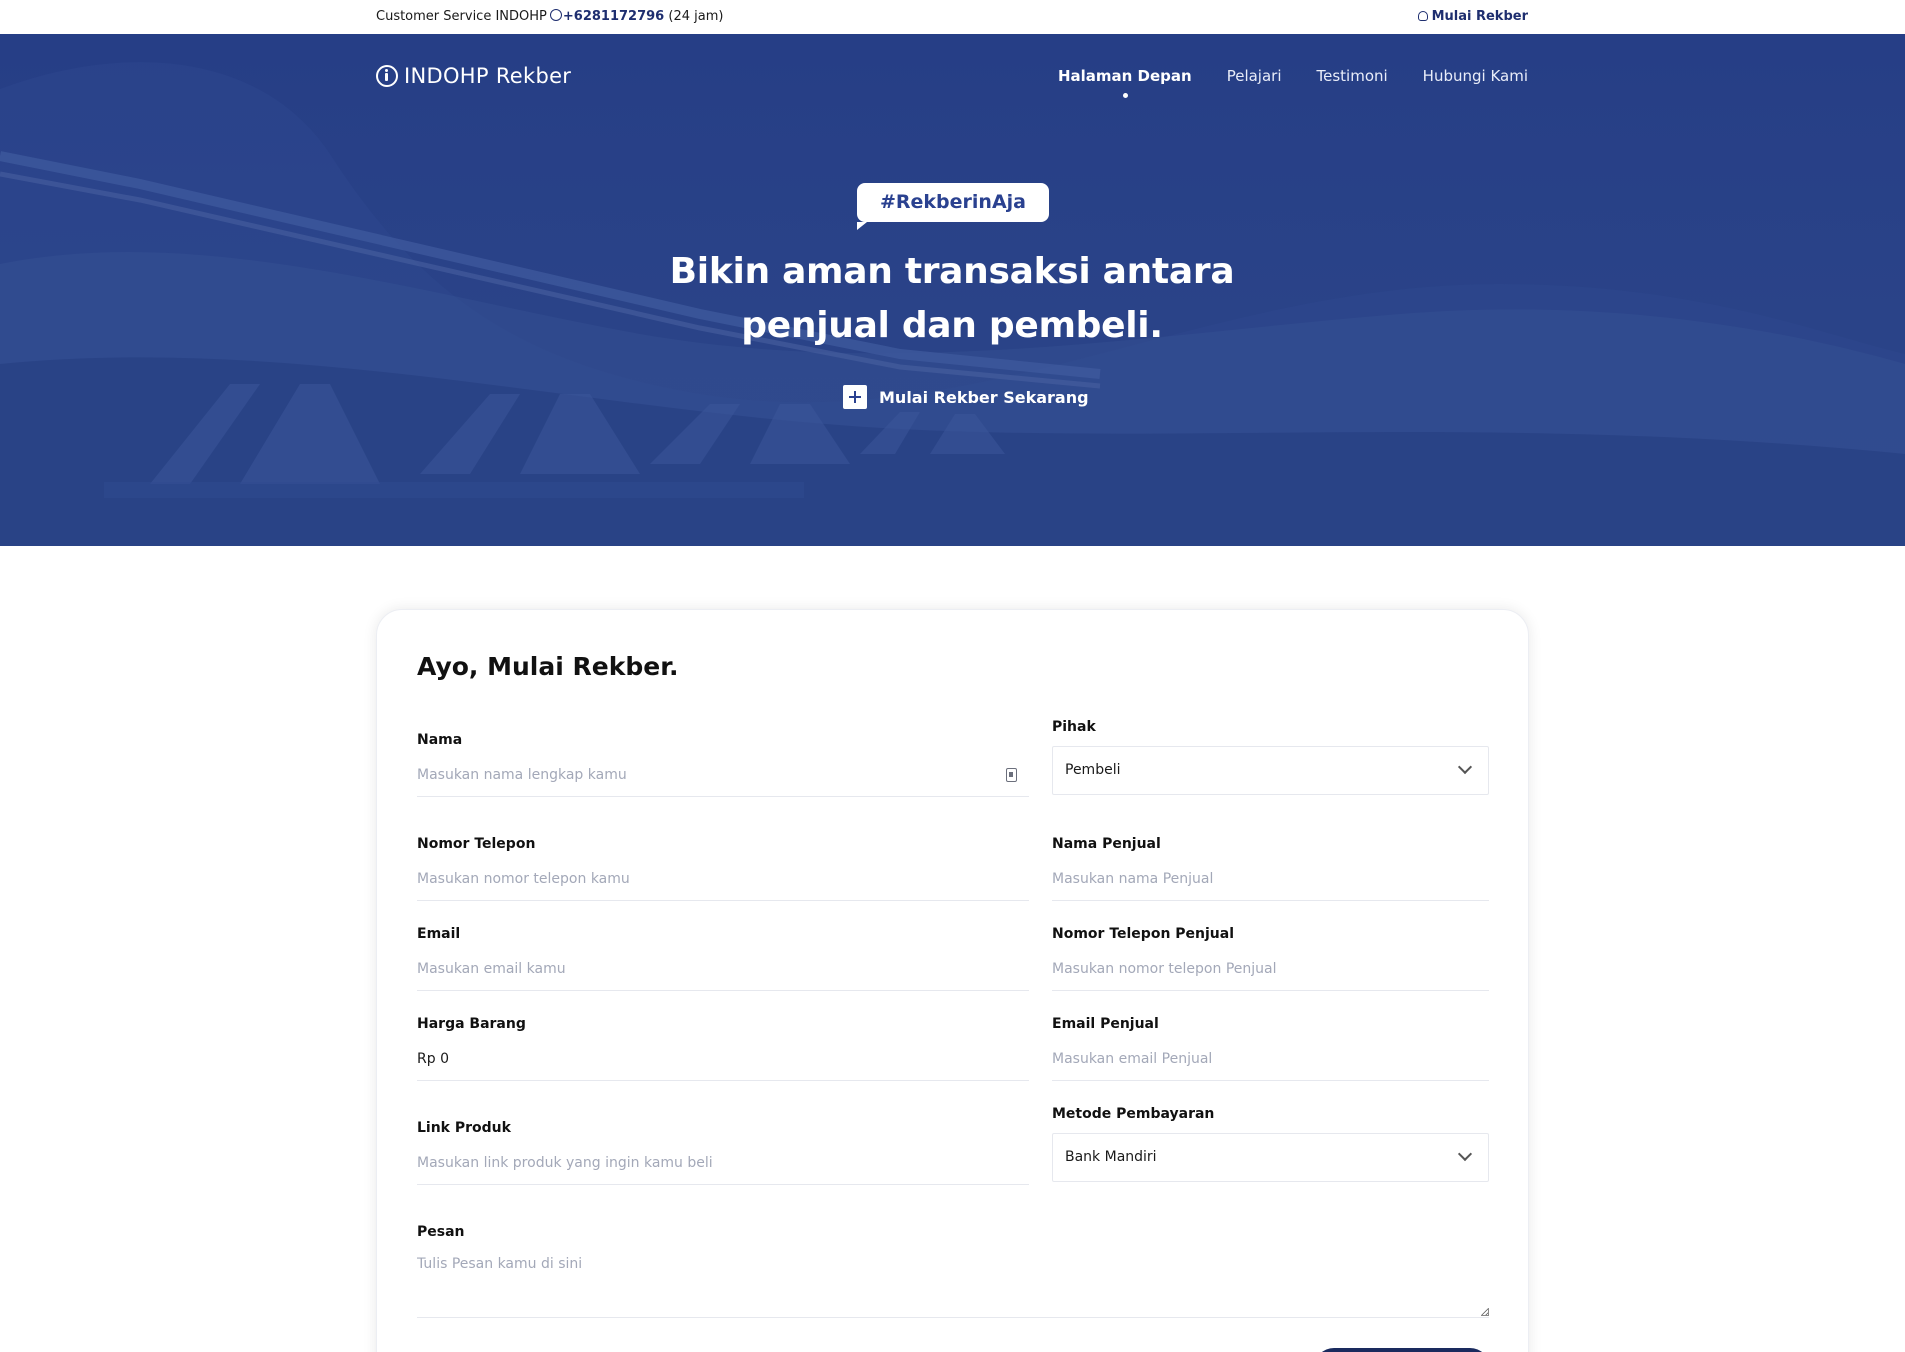 The height and width of the screenshot is (1352, 1905). What do you see at coordinates (439, 934) in the screenshot?
I see `email-label: Email` at bounding box center [439, 934].